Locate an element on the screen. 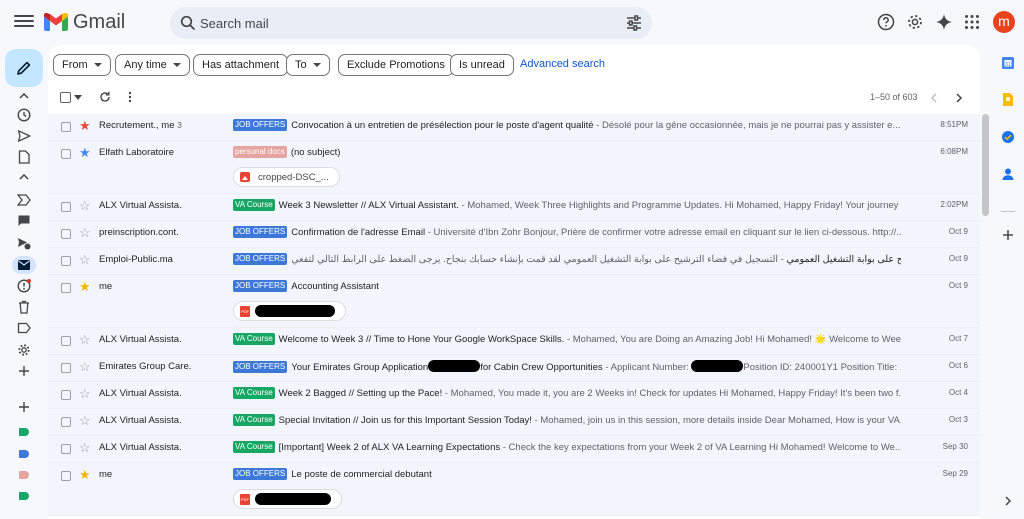  label-personal-docs-icon is located at coordinates (24, 475).